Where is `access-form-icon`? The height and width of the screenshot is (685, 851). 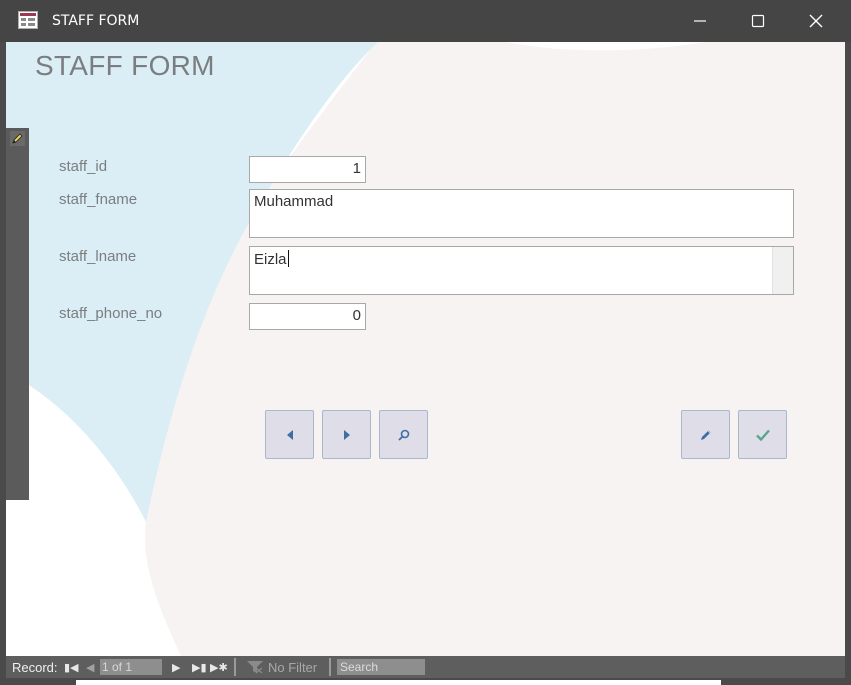 access-form-icon is located at coordinates (28, 20).